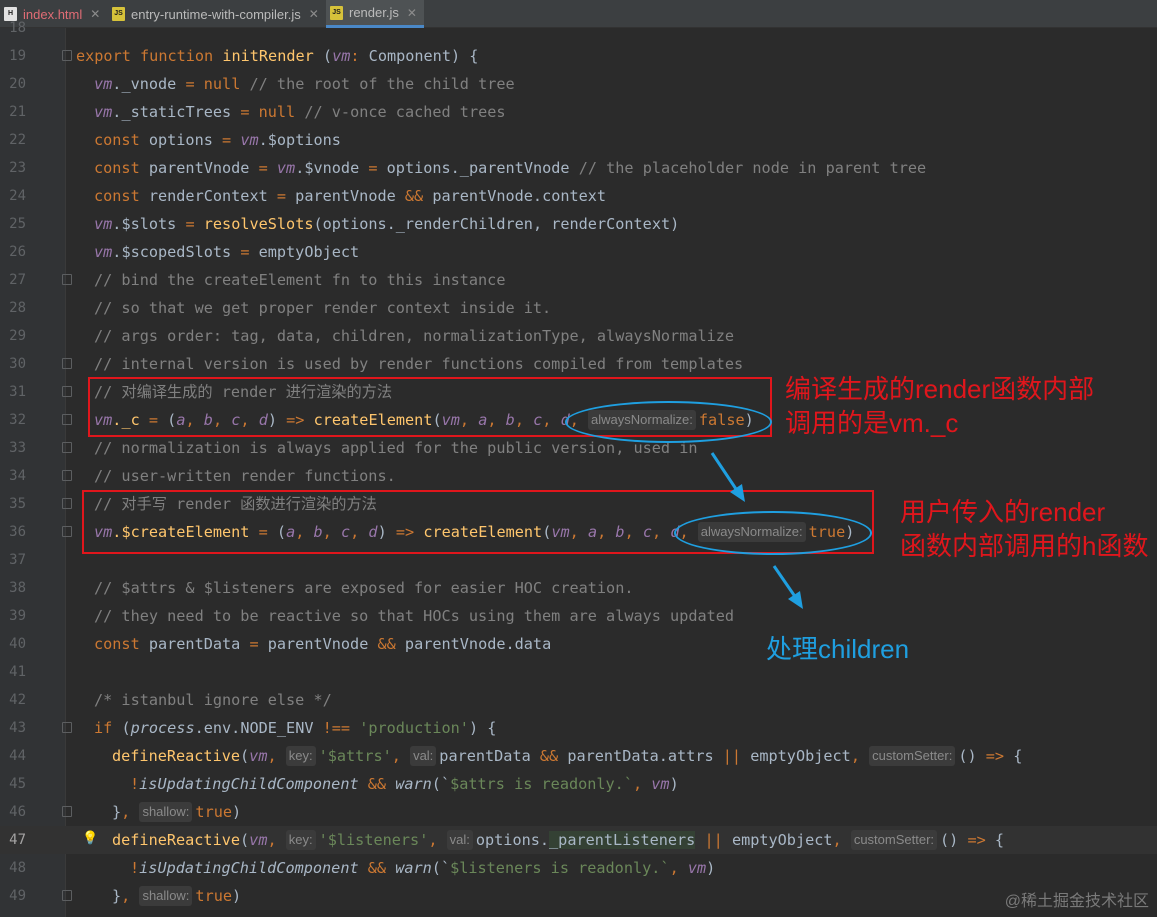 The image size is (1157, 917). What do you see at coordinates (1024, 546) in the screenshot?
I see `annotation-line: 函数内部调用的h函数` at bounding box center [1024, 546].